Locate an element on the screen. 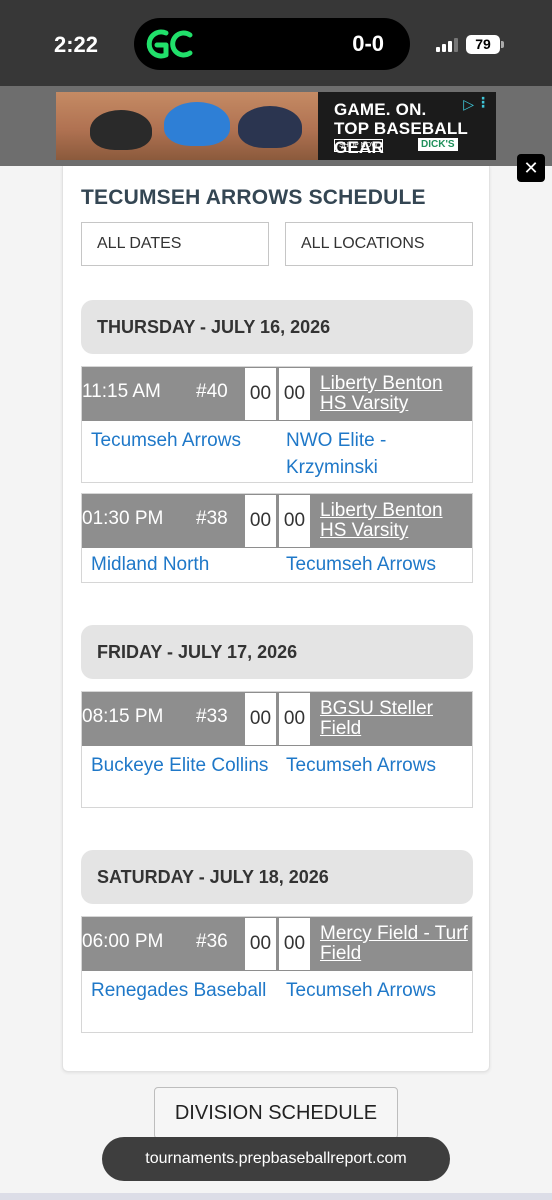  day-header: THURSDAY - JULY 16, 2026 is located at coordinates (277, 327).